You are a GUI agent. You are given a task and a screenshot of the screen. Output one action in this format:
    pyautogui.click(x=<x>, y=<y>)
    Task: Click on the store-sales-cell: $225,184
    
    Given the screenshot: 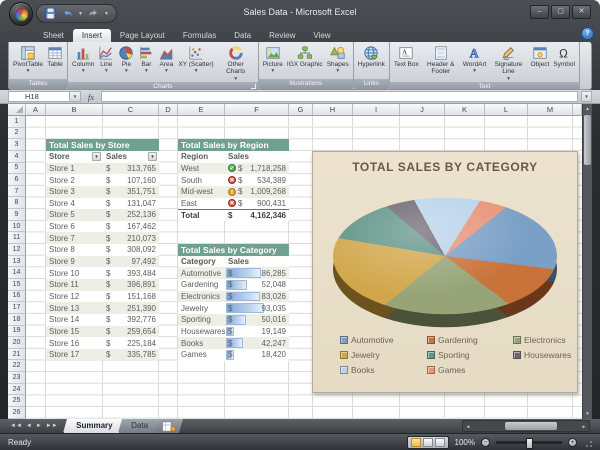 What is the action you would take?
    pyautogui.click(x=131, y=343)
    